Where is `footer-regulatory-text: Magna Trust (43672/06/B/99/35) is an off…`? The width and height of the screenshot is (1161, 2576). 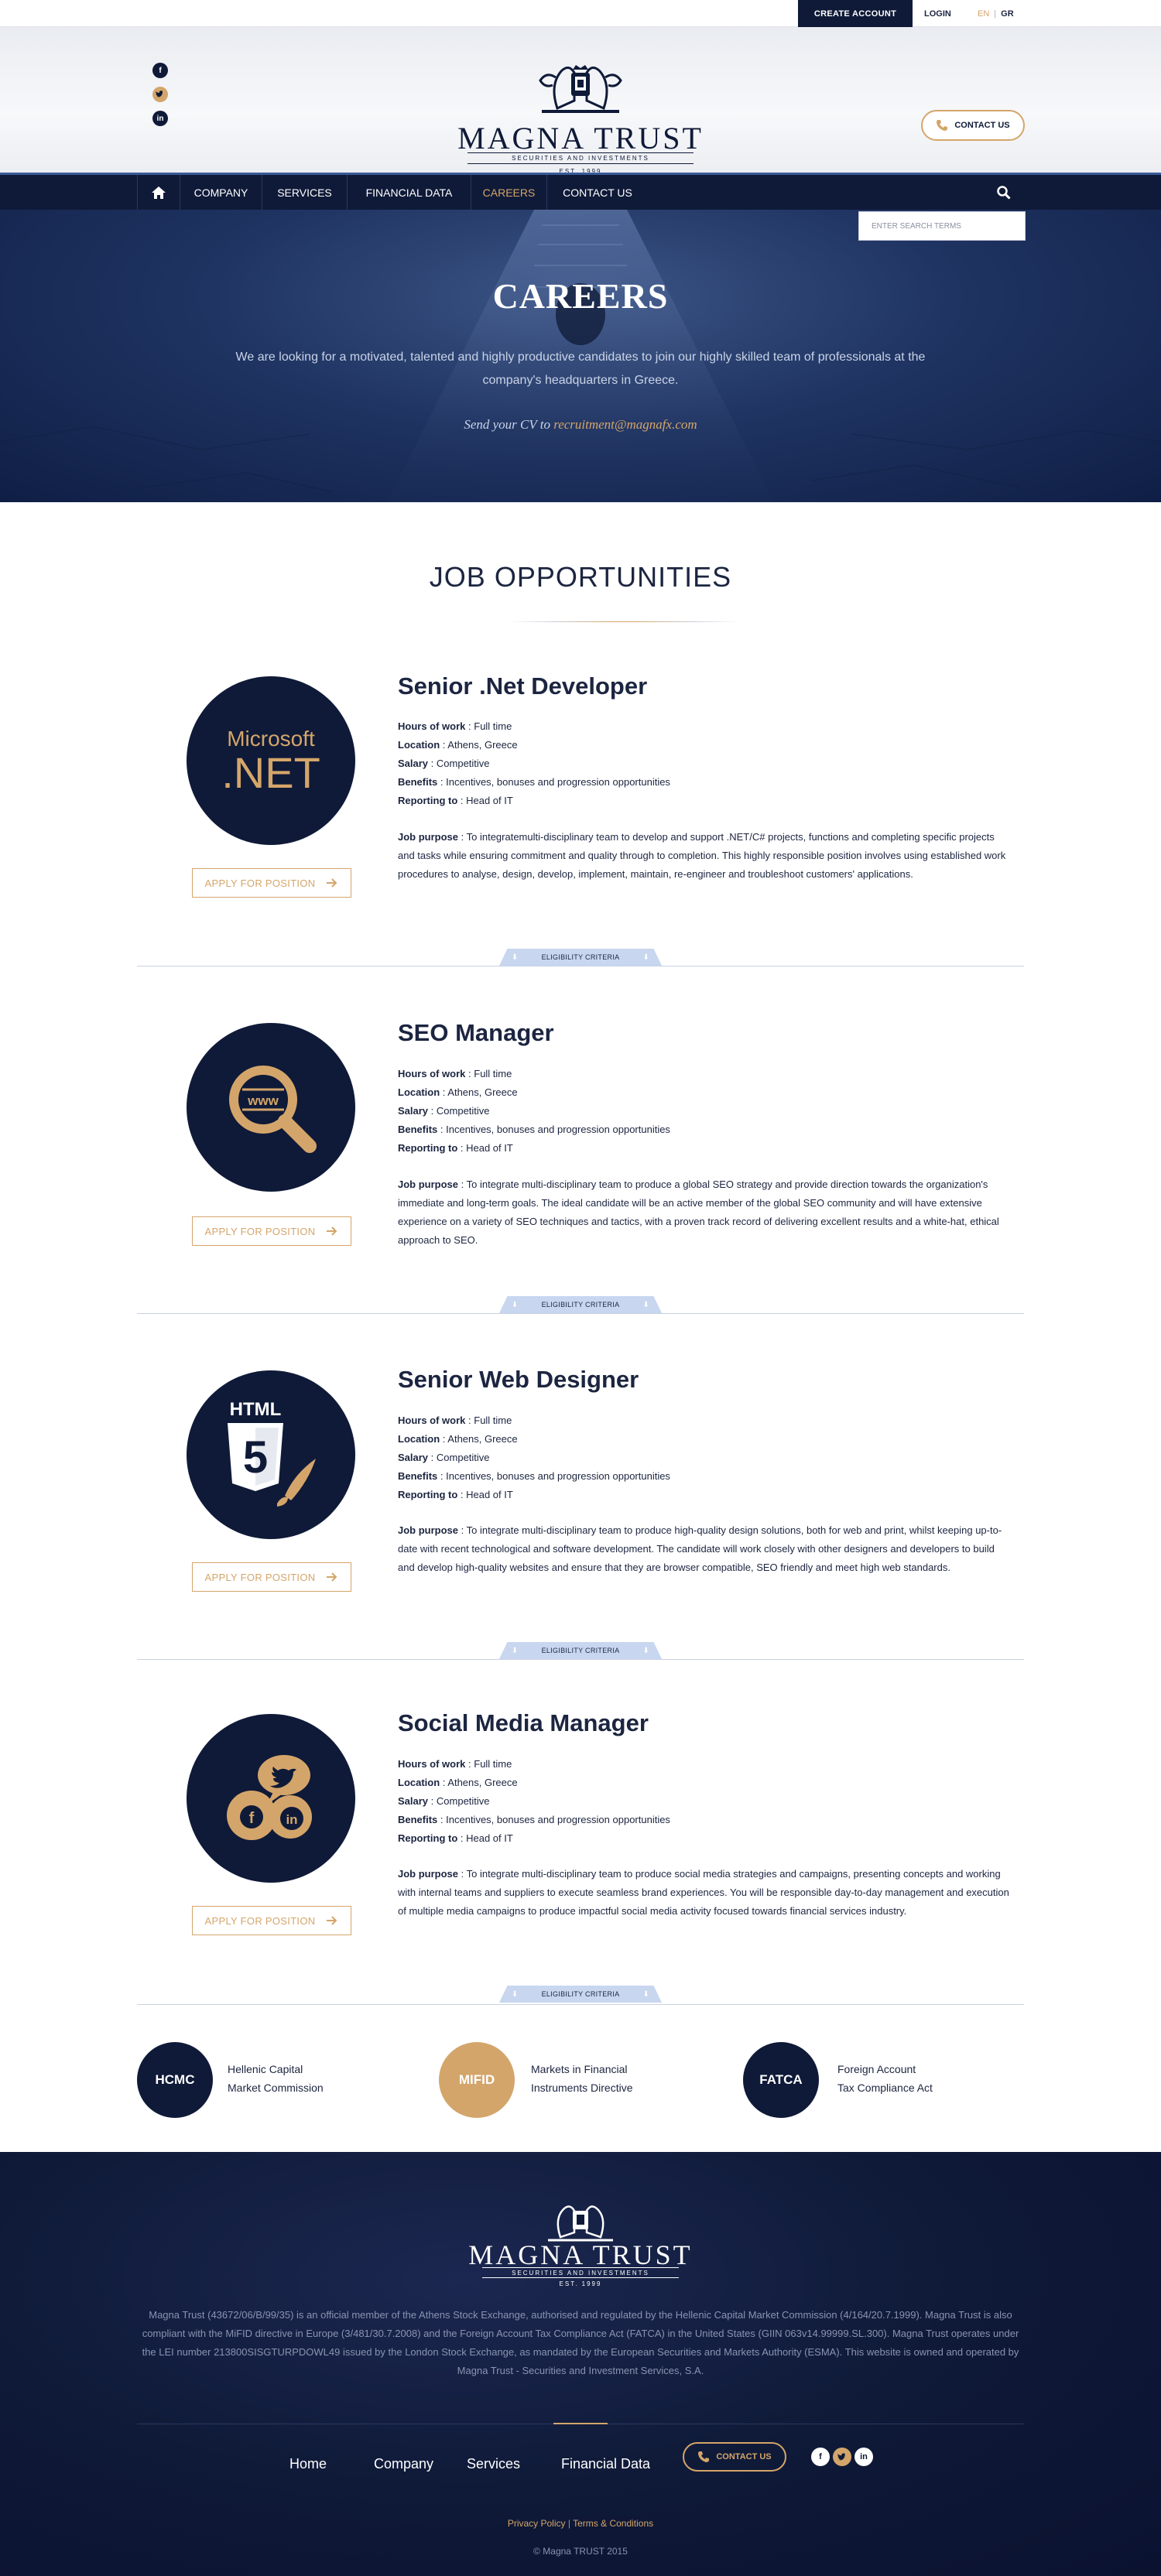 footer-regulatory-text: Magna Trust (43672/06/B/99/35) is an off… is located at coordinates (580, 2342).